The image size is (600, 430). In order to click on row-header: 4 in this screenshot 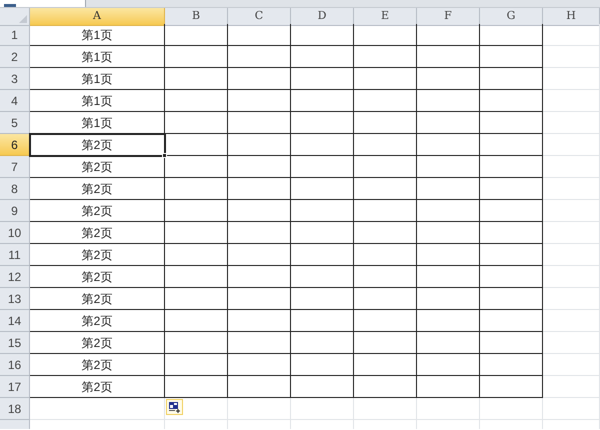, I will do `click(15, 101)`.